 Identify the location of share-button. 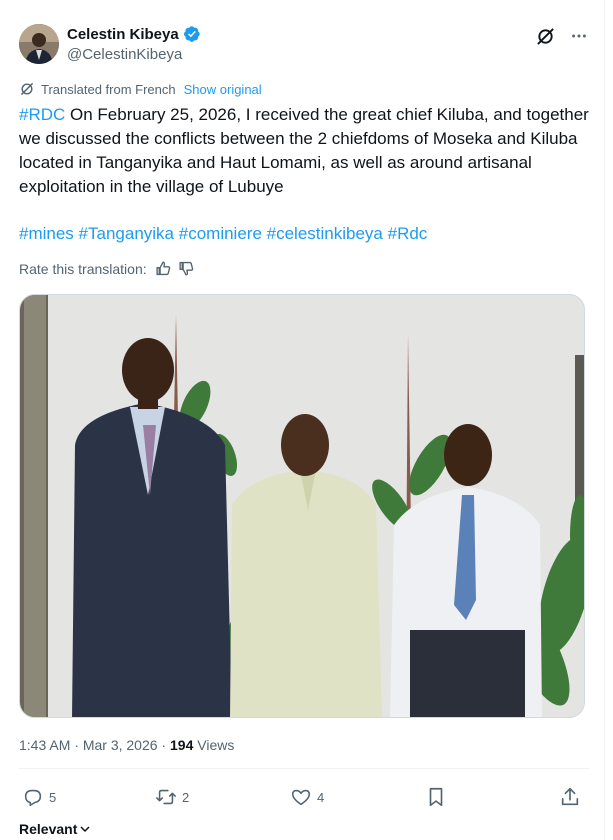
(570, 797).